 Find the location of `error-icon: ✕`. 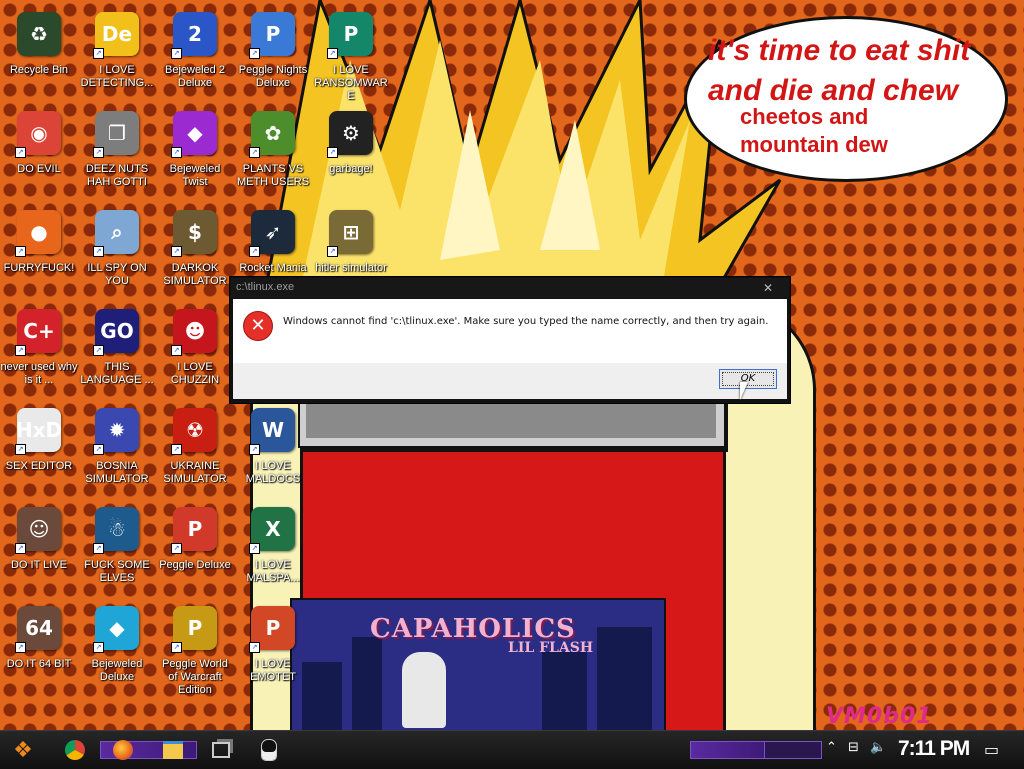

error-icon: ✕ is located at coordinates (258, 326).